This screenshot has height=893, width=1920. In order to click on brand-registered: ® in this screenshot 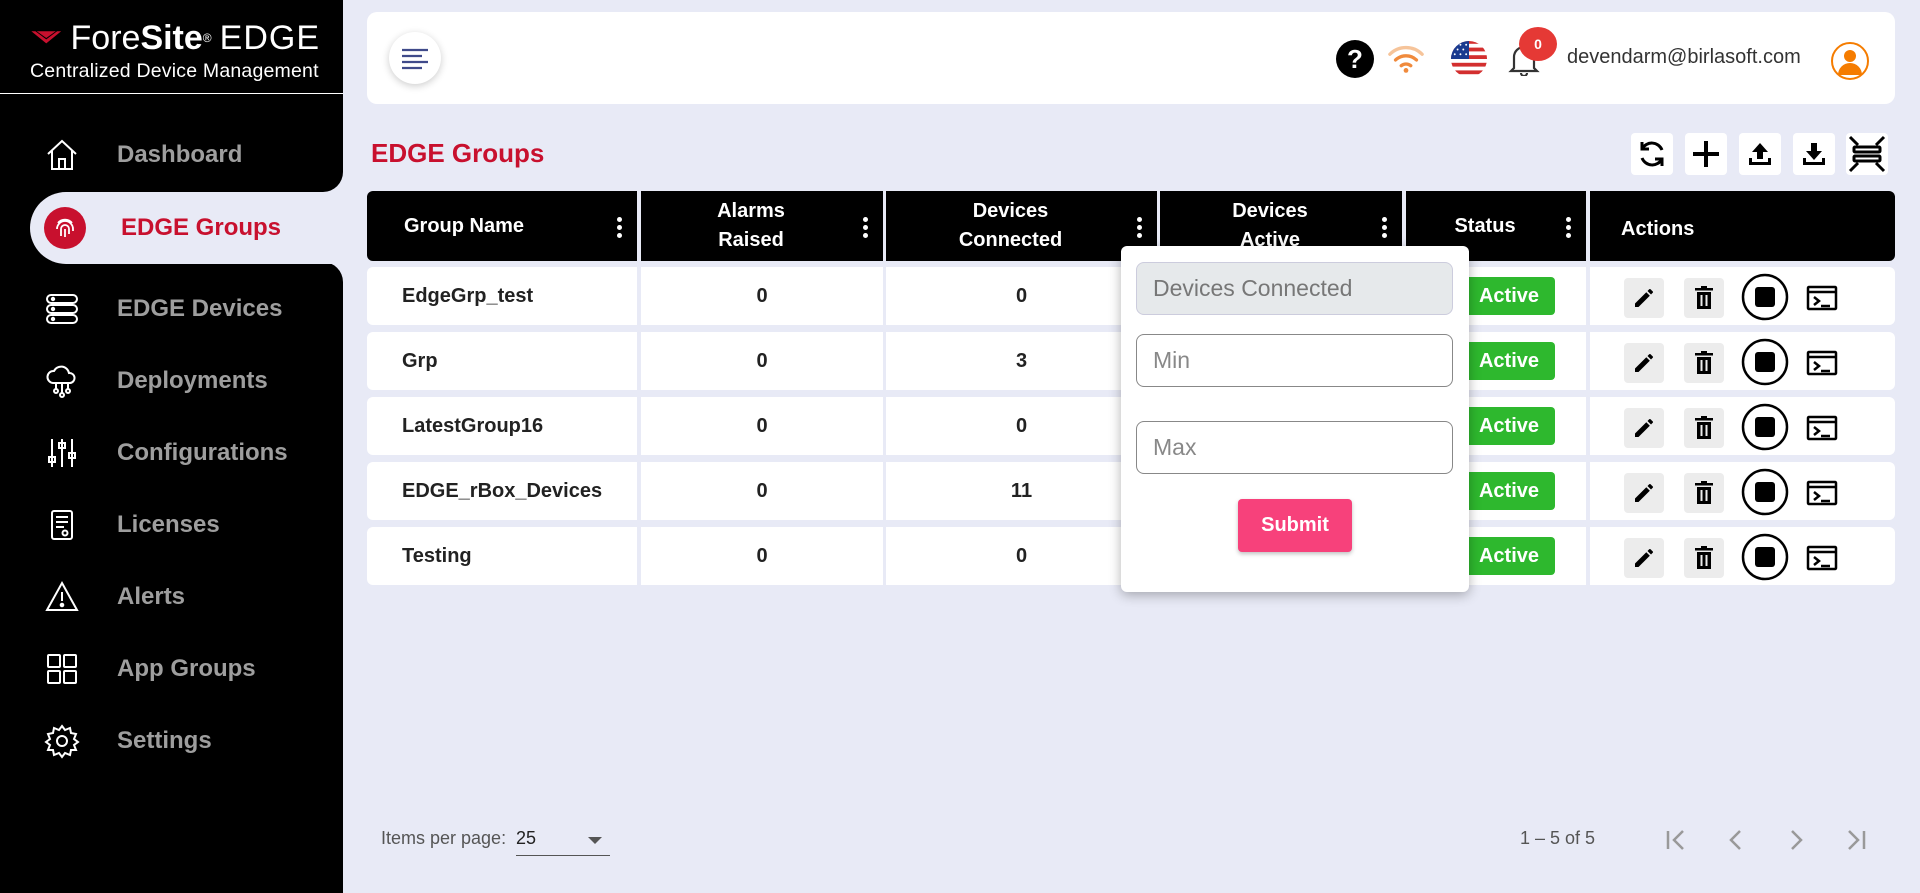, I will do `click(207, 38)`.